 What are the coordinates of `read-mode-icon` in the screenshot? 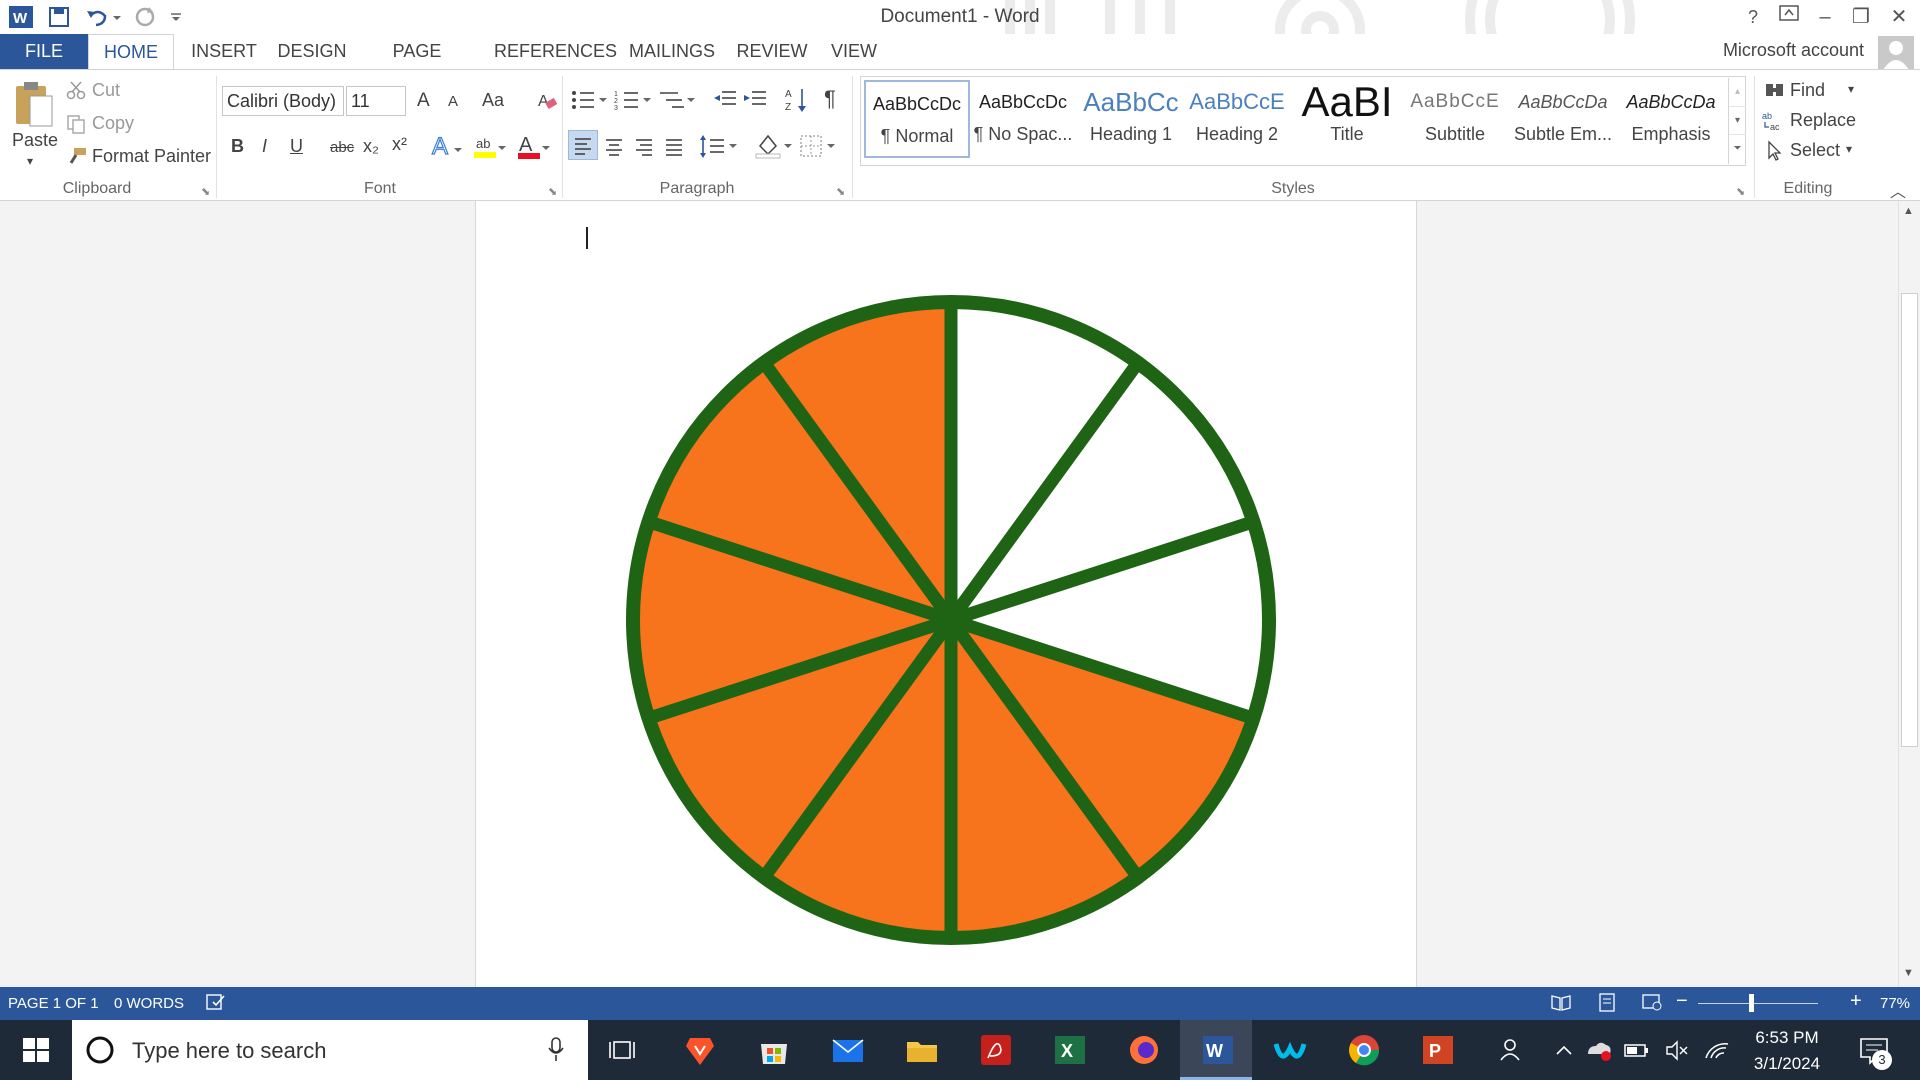 It's located at (1561, 1004).